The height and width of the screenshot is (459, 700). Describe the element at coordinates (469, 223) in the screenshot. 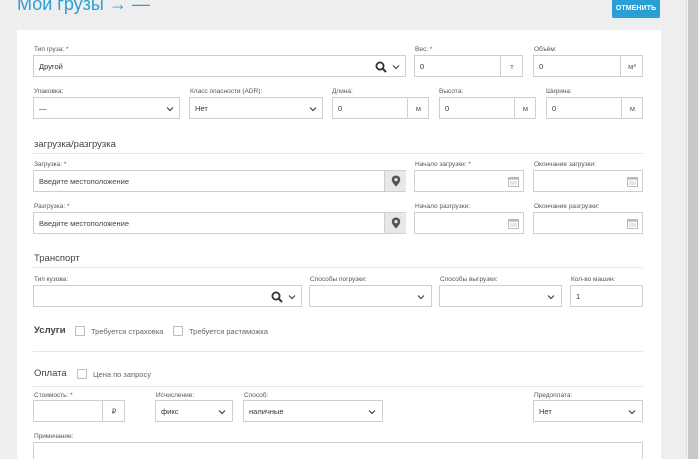

I see `unload-start-date` at that location.